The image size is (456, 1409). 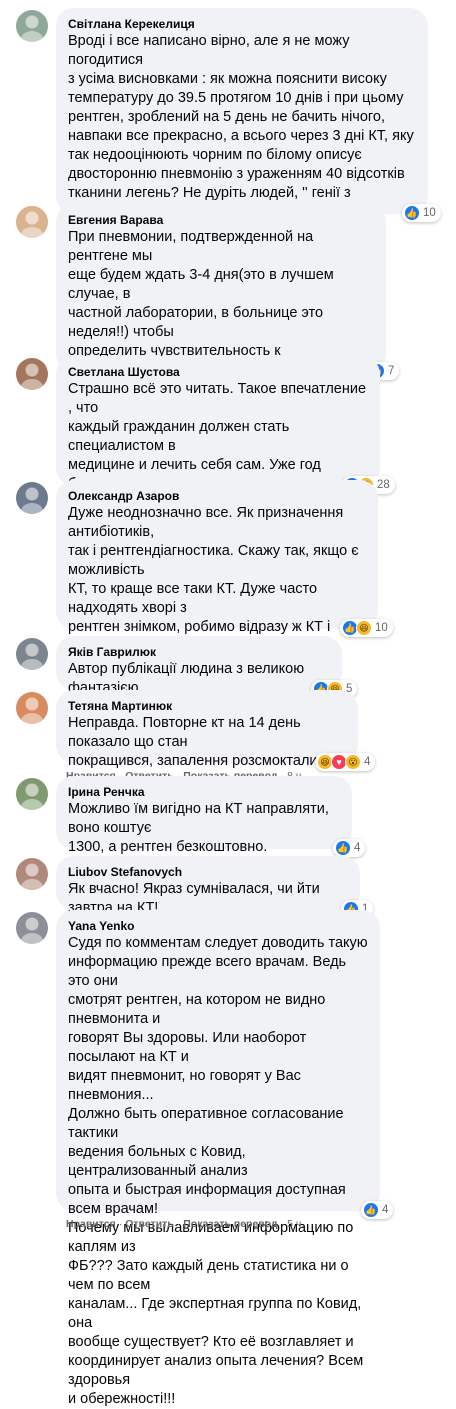 I want to click on comment-actions: Нравится · Ответить · Показать перевод · 5 ч., so click(x=185, y=1224).